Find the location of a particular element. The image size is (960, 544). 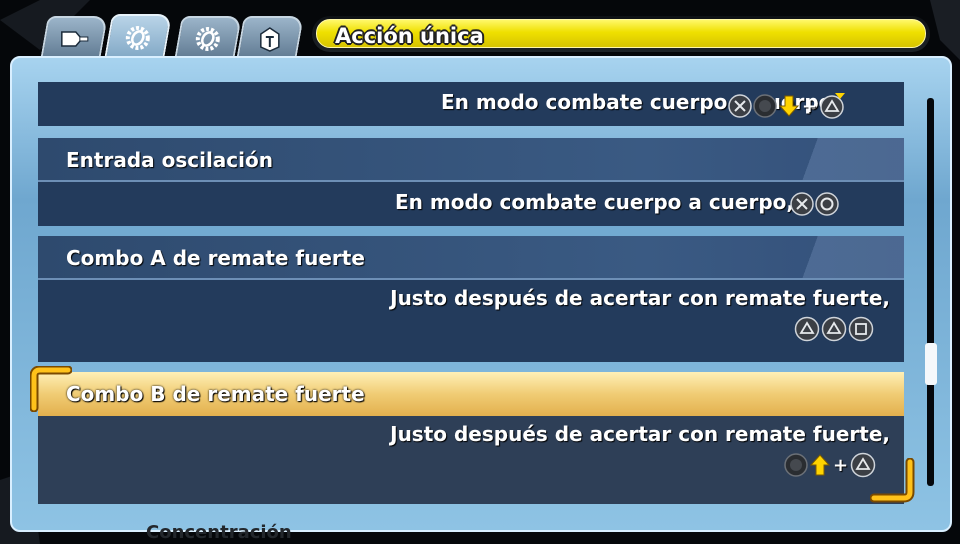

list-item-body: En modo combate cuerpo a cuerpo, is located at coordinates (471, 203).